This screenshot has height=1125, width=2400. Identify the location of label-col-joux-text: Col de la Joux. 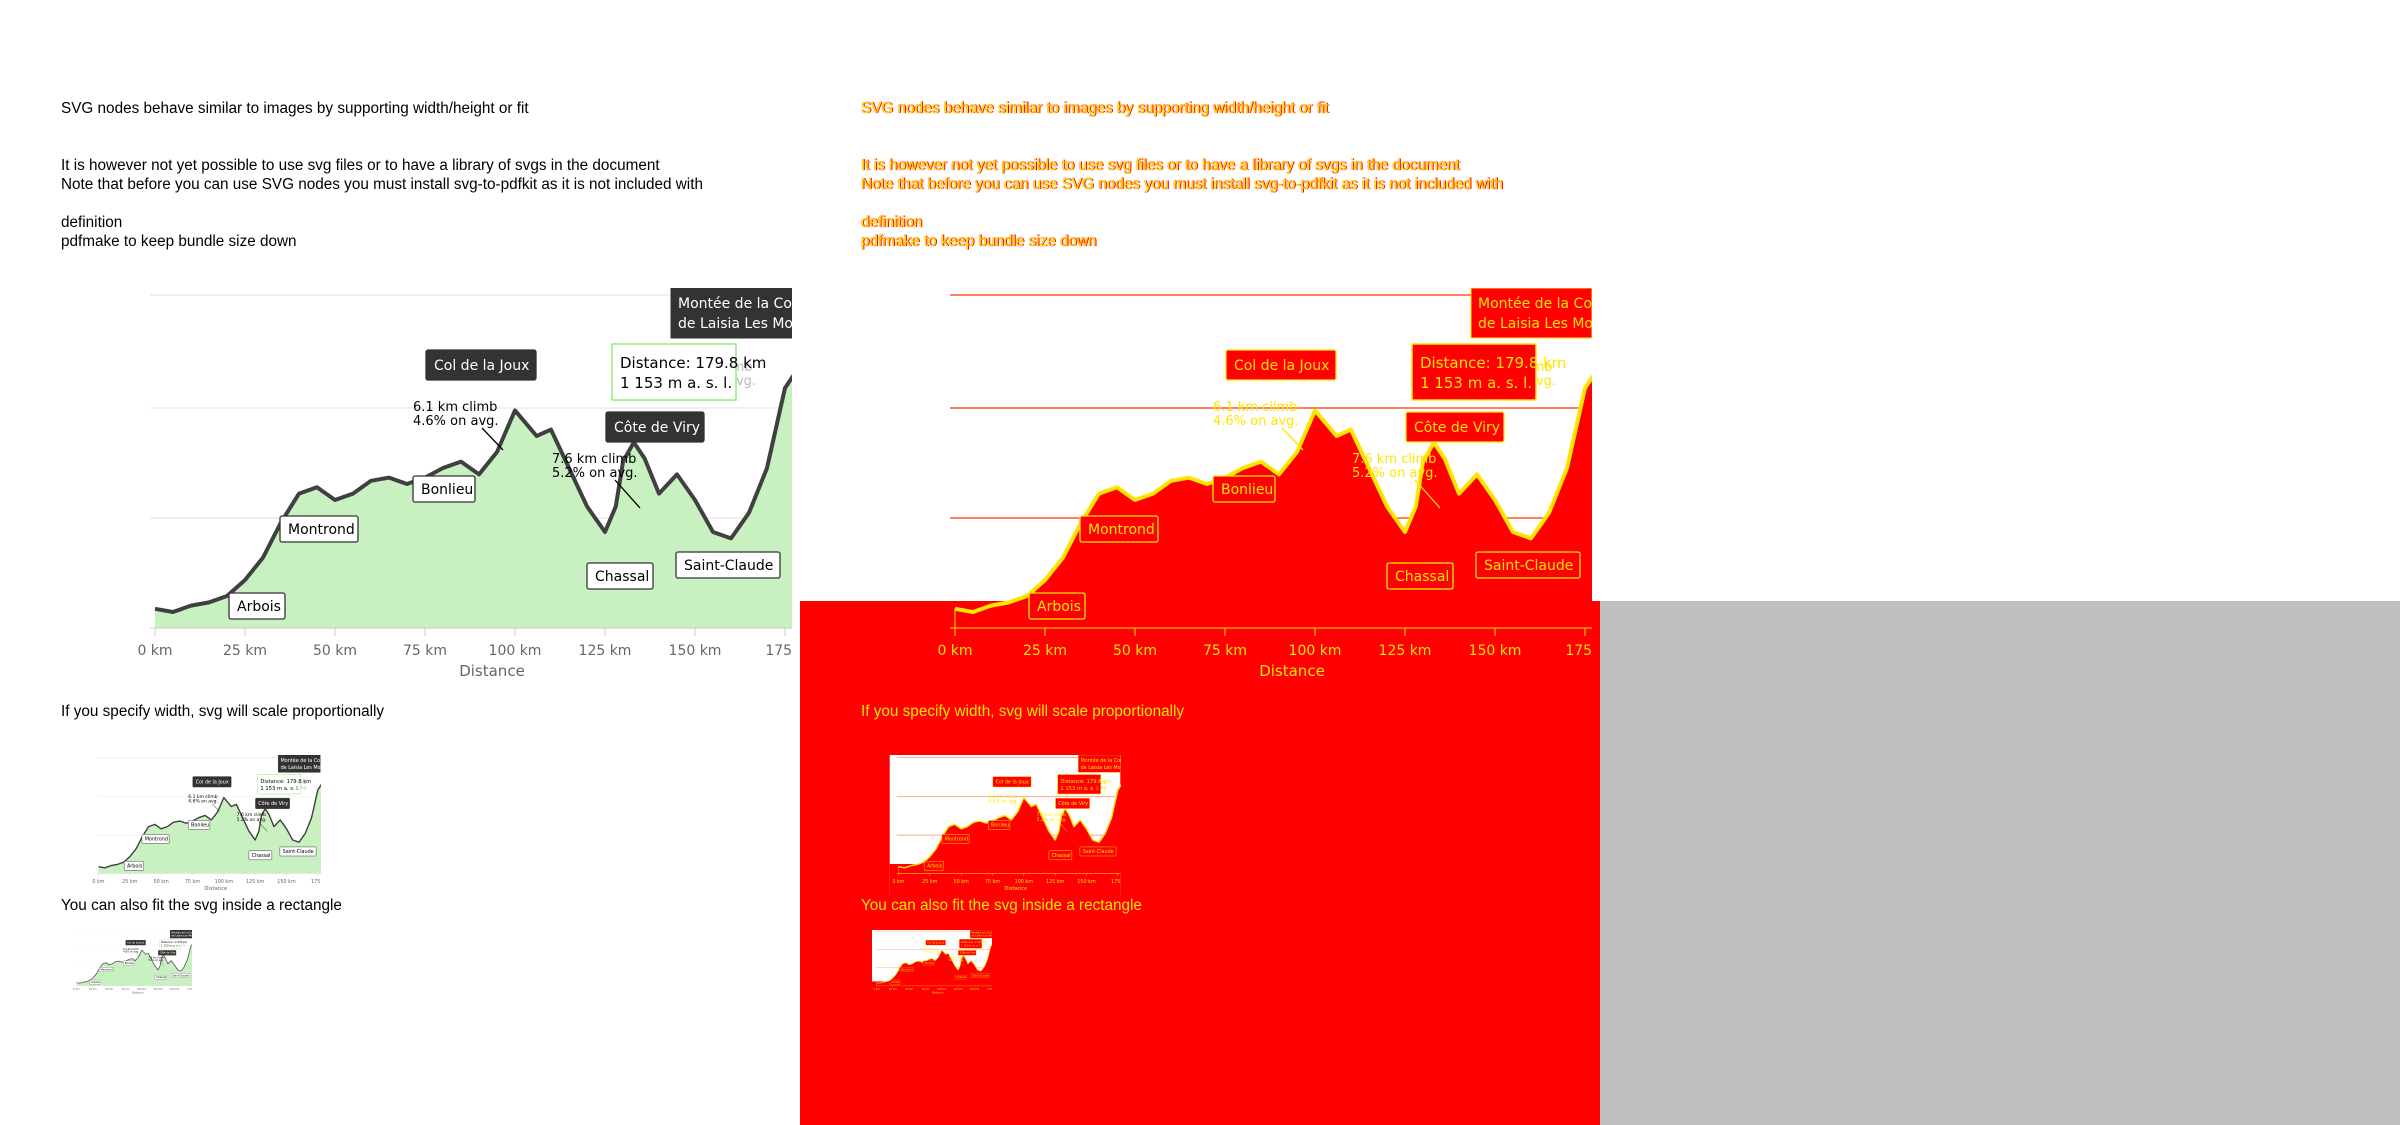
(212, 783).